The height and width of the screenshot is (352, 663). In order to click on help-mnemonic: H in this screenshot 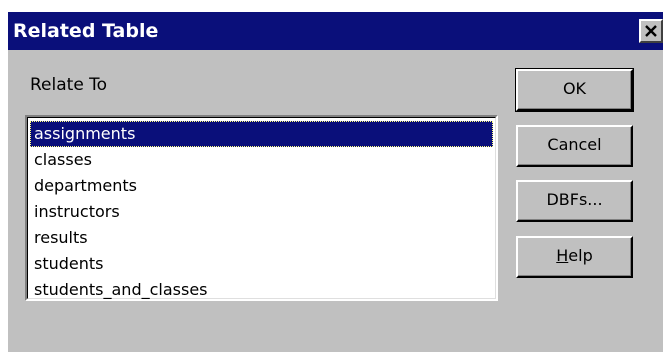, I will do `click(562, 255)`.